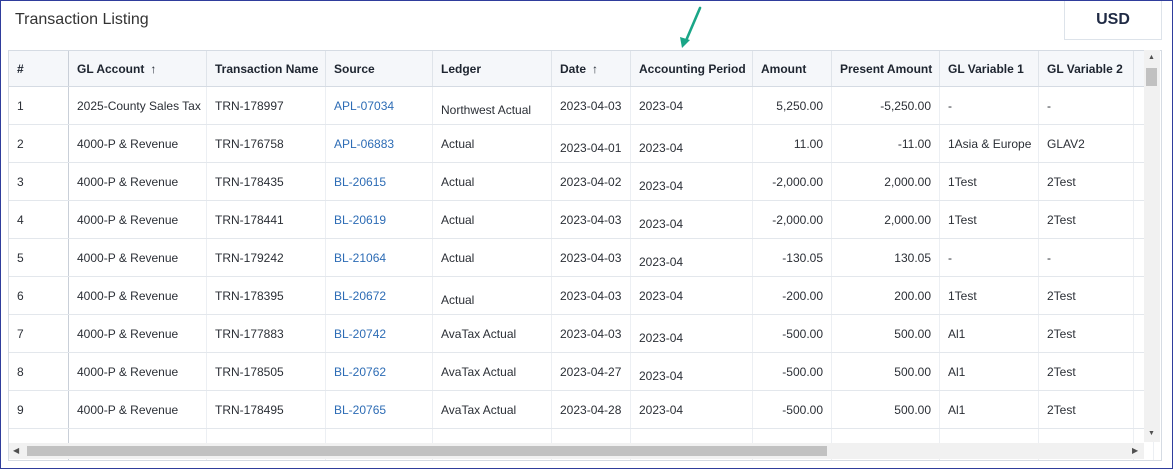 Image resolution: width=1173 pixels, height=469 pixels. What do you see at coordinates (39, 143) in the screenshot?
I see `cell-row-number: 2` at bounding box center [39, 143].